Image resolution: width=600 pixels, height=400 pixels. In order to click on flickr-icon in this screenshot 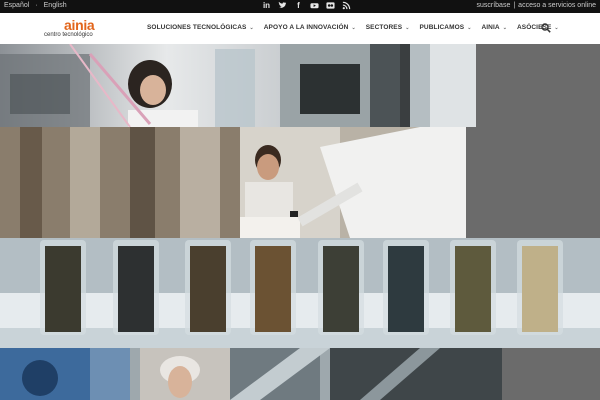, I will do `click(330, 5)`.